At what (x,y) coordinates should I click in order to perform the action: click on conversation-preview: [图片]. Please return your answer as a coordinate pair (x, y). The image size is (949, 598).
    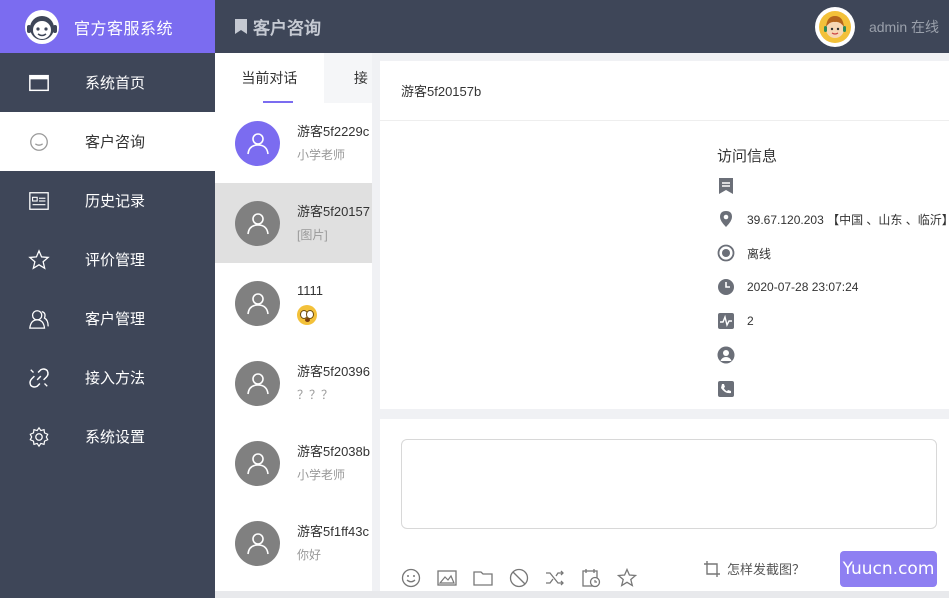
    Looking at the image, I should click on (312, 235).